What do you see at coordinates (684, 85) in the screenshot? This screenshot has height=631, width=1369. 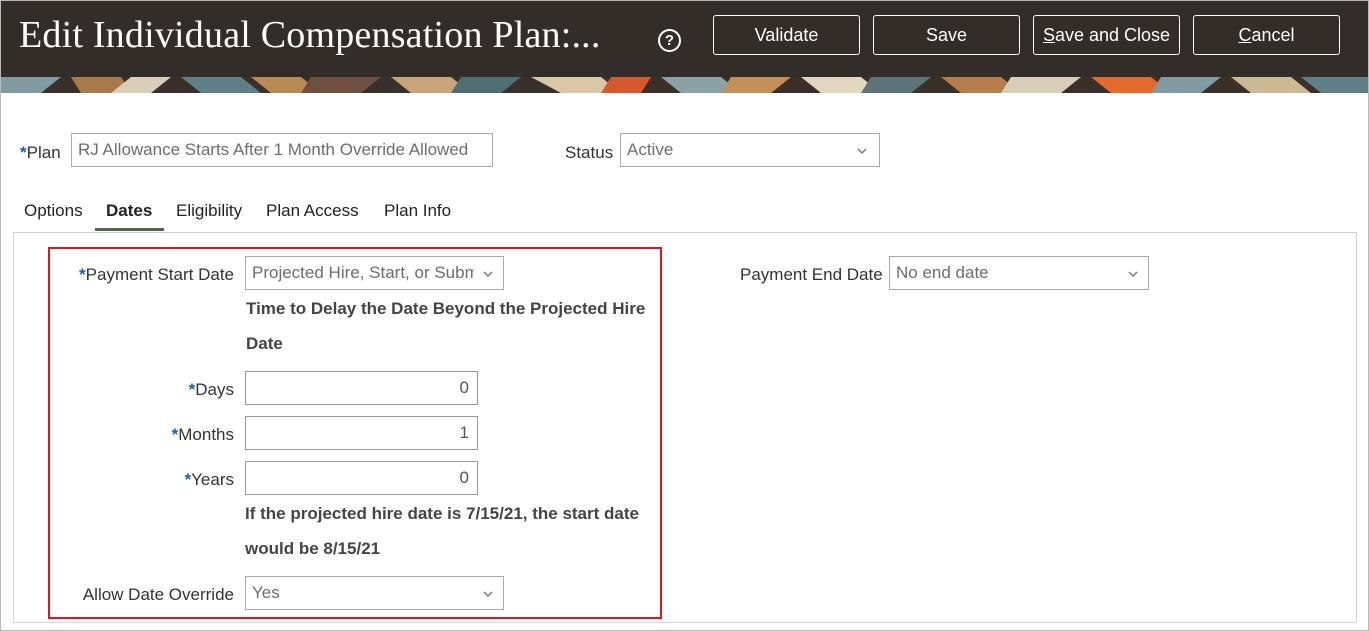 I see `header-decorative-banner` at bounding box center [684, 85].